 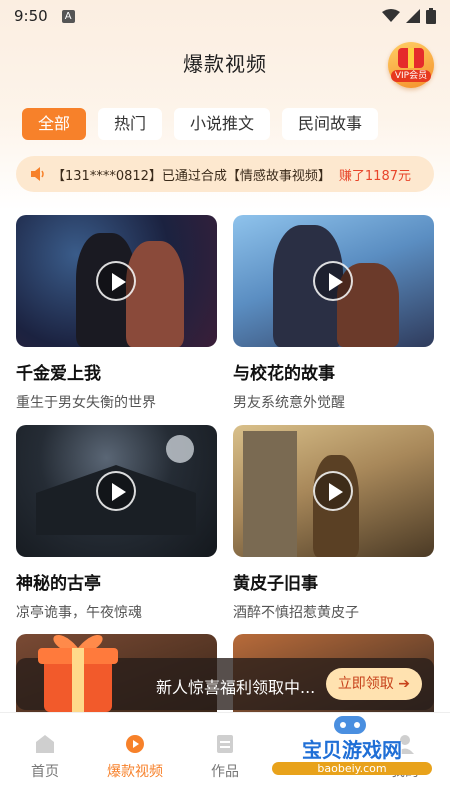 I want to click on video-card: 黄皮子旧事 酒醉不慎招惹黄皮子, so click(x=333, y=530).